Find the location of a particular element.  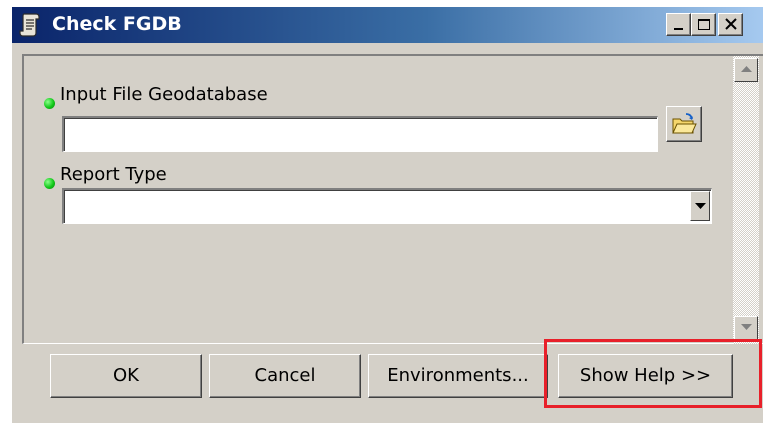

browse-button is located at coordinates (684, 124).